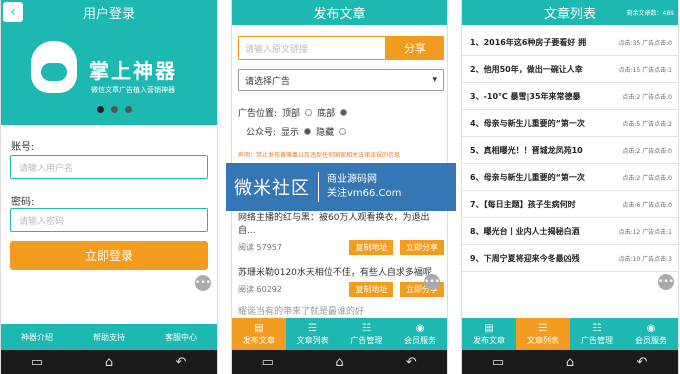 The image size is (680, 374). Describe the element at coordinates (109, 337) in the screenshot. I see `footer-help-link: 帮助支持` at that location.